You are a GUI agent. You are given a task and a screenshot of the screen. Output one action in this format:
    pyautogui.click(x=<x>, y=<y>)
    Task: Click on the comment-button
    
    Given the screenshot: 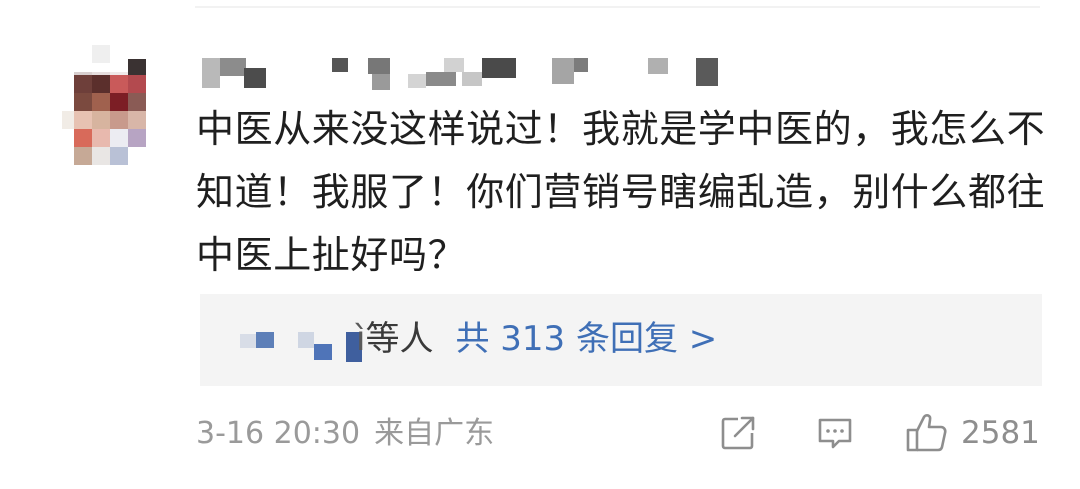 What is the action you would take?
    pyautogui.click(x=835, y=433)
    